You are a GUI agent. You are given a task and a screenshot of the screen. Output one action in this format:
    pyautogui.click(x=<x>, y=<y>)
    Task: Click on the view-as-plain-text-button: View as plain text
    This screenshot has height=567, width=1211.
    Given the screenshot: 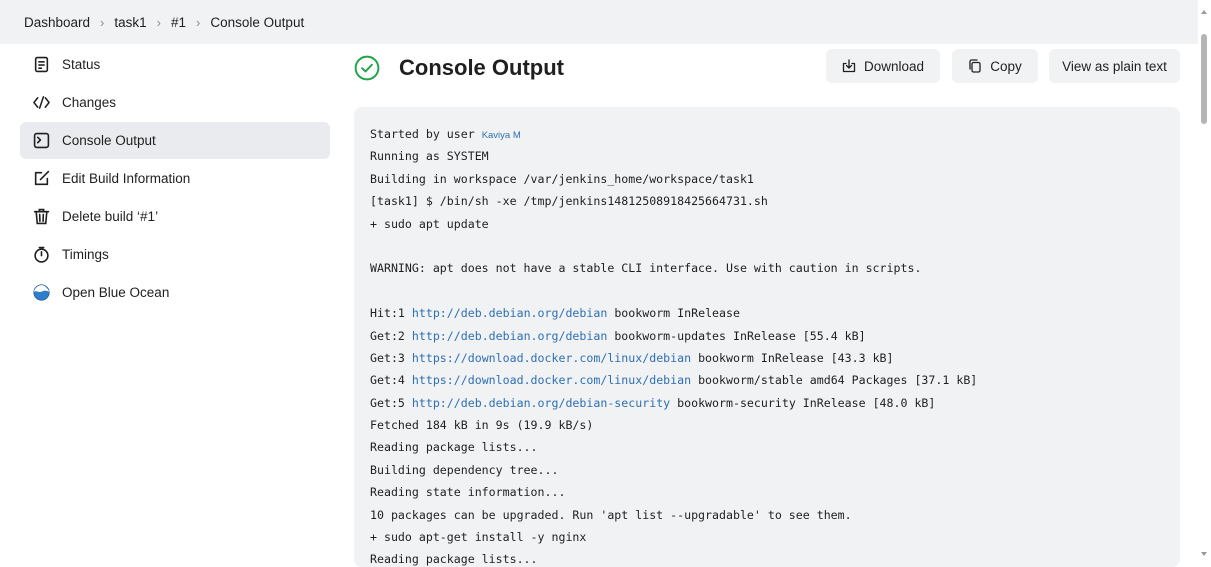 What is the action you would take?
    pyautogui.click(x=1114, y=66)
    